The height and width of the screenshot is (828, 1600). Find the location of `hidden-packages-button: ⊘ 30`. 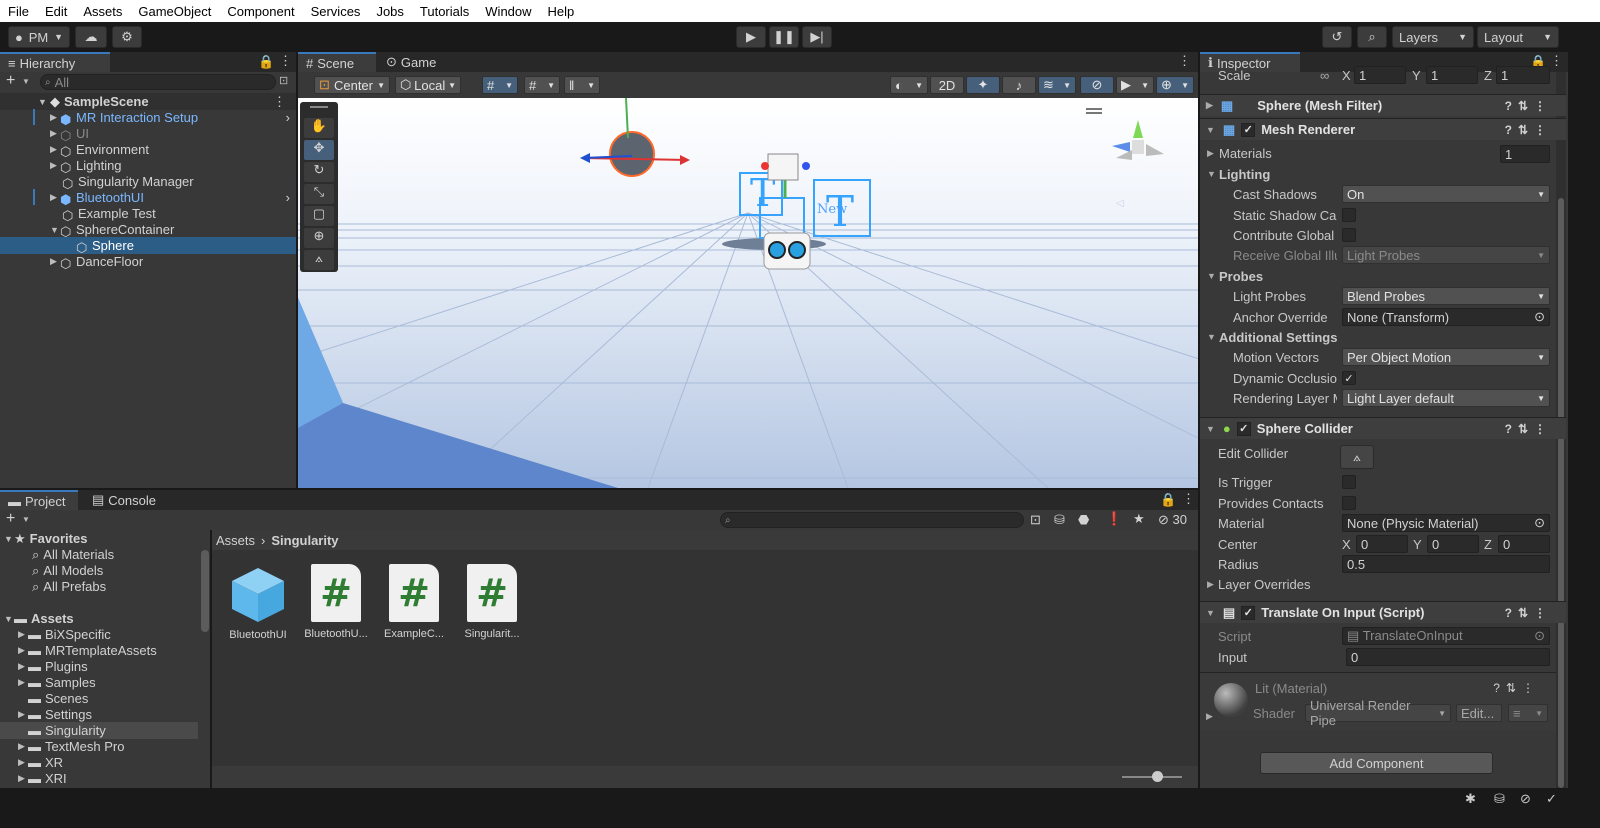

hidden-packages-button: ⊘ 30 is located at coordinates (1172, 520).